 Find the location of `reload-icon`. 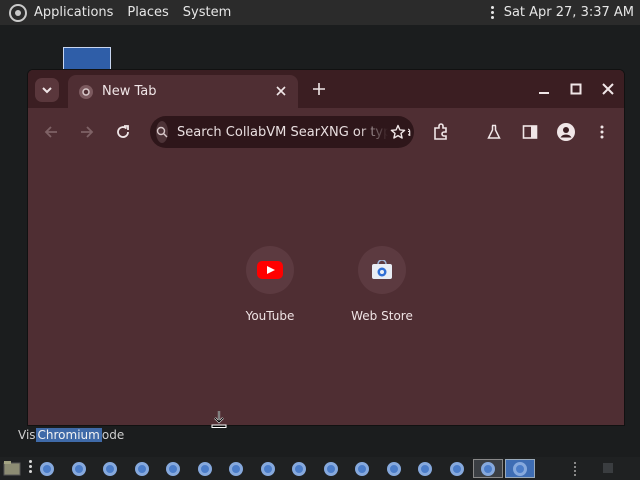

reload-icon is located at coordinates (123, 131).